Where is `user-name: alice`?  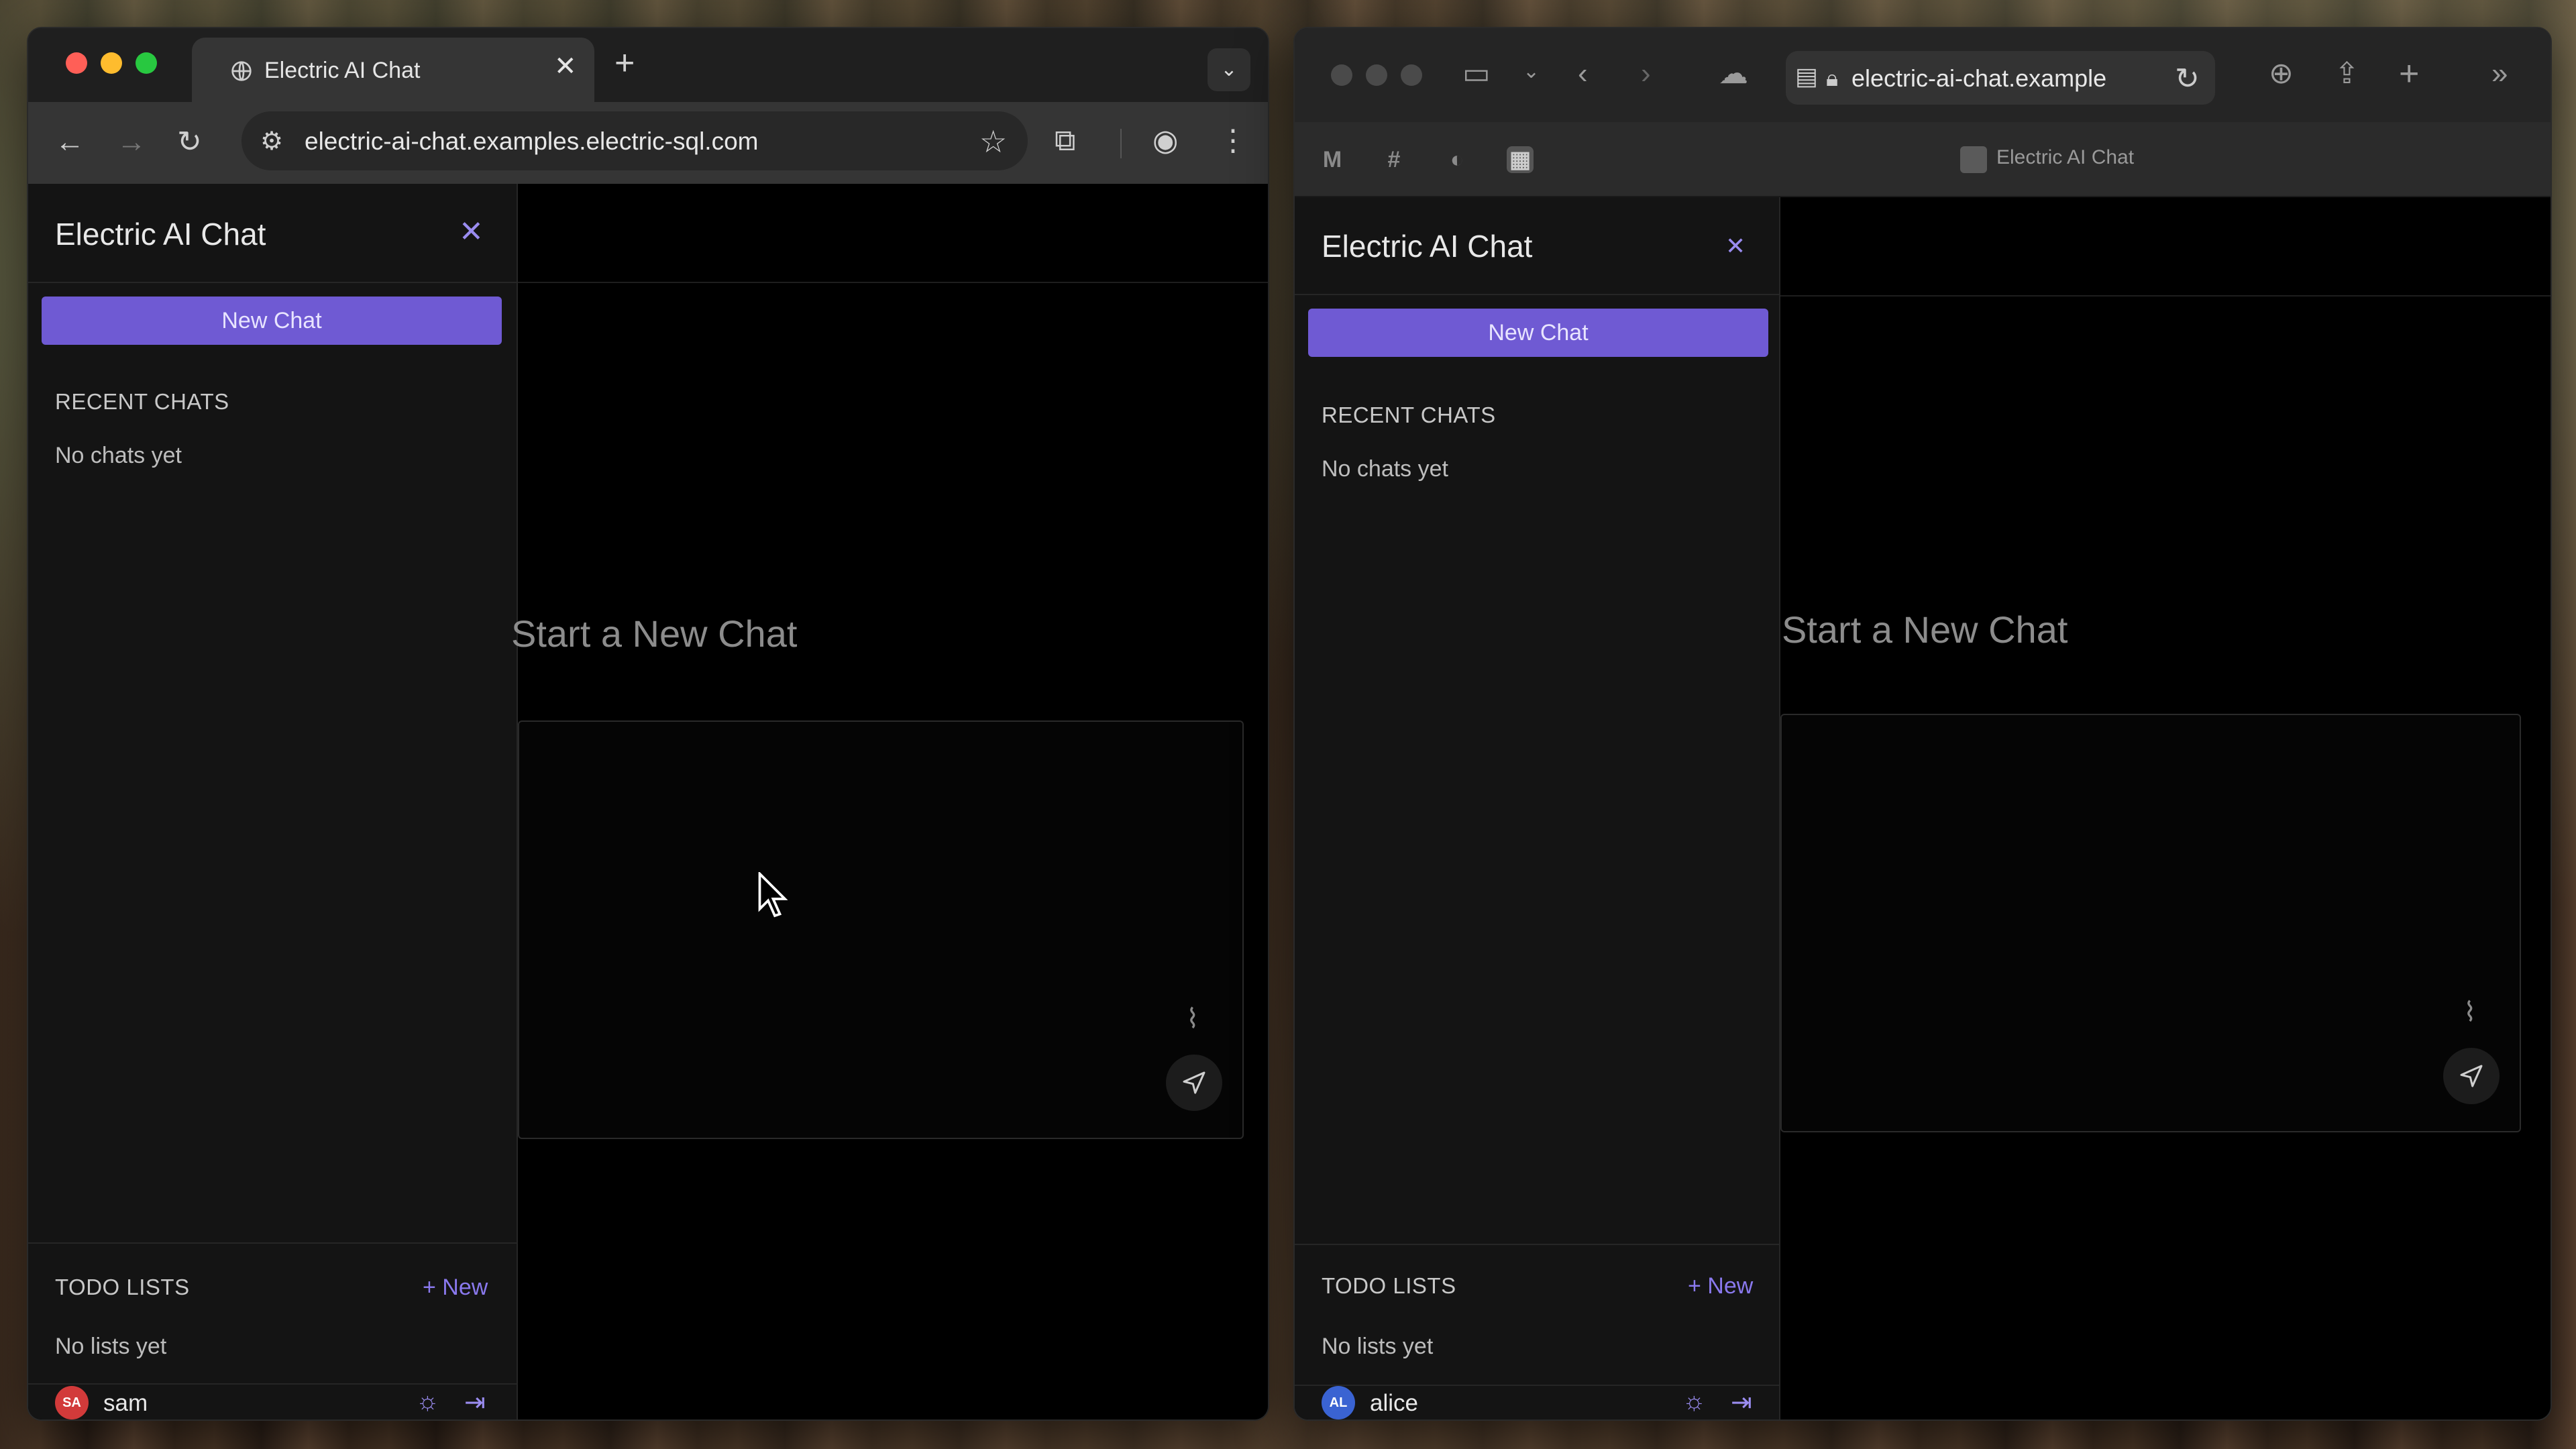
user-name: alice is located at coordinates (1394, 1403).